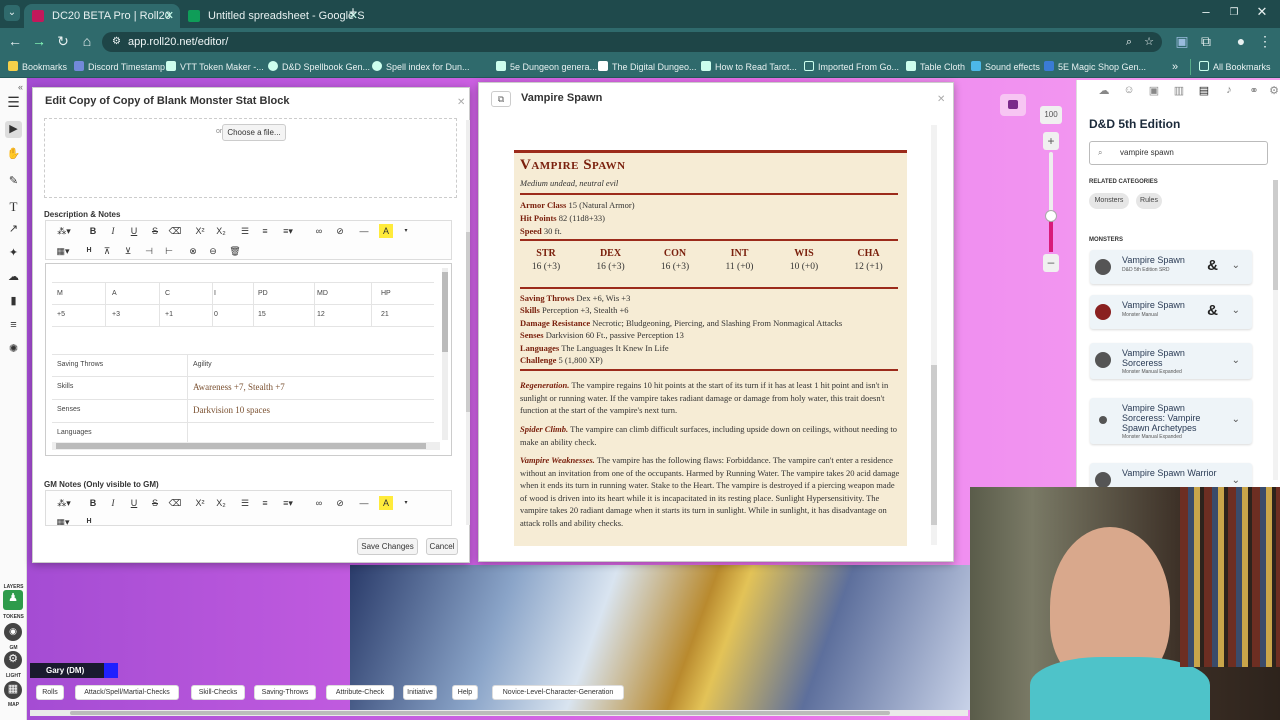 The height and width of the screenshot is (720, 1280). I want to click on insert-row-above-icon: ⊼, so click(107, 251).